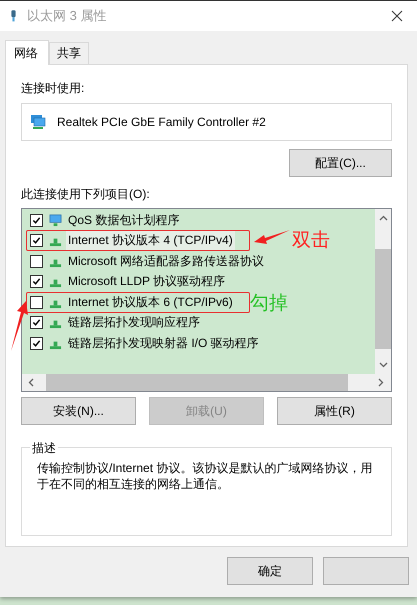 This screenshot has height=605, width=417. I want to click on close-icon, so click(397, 16).